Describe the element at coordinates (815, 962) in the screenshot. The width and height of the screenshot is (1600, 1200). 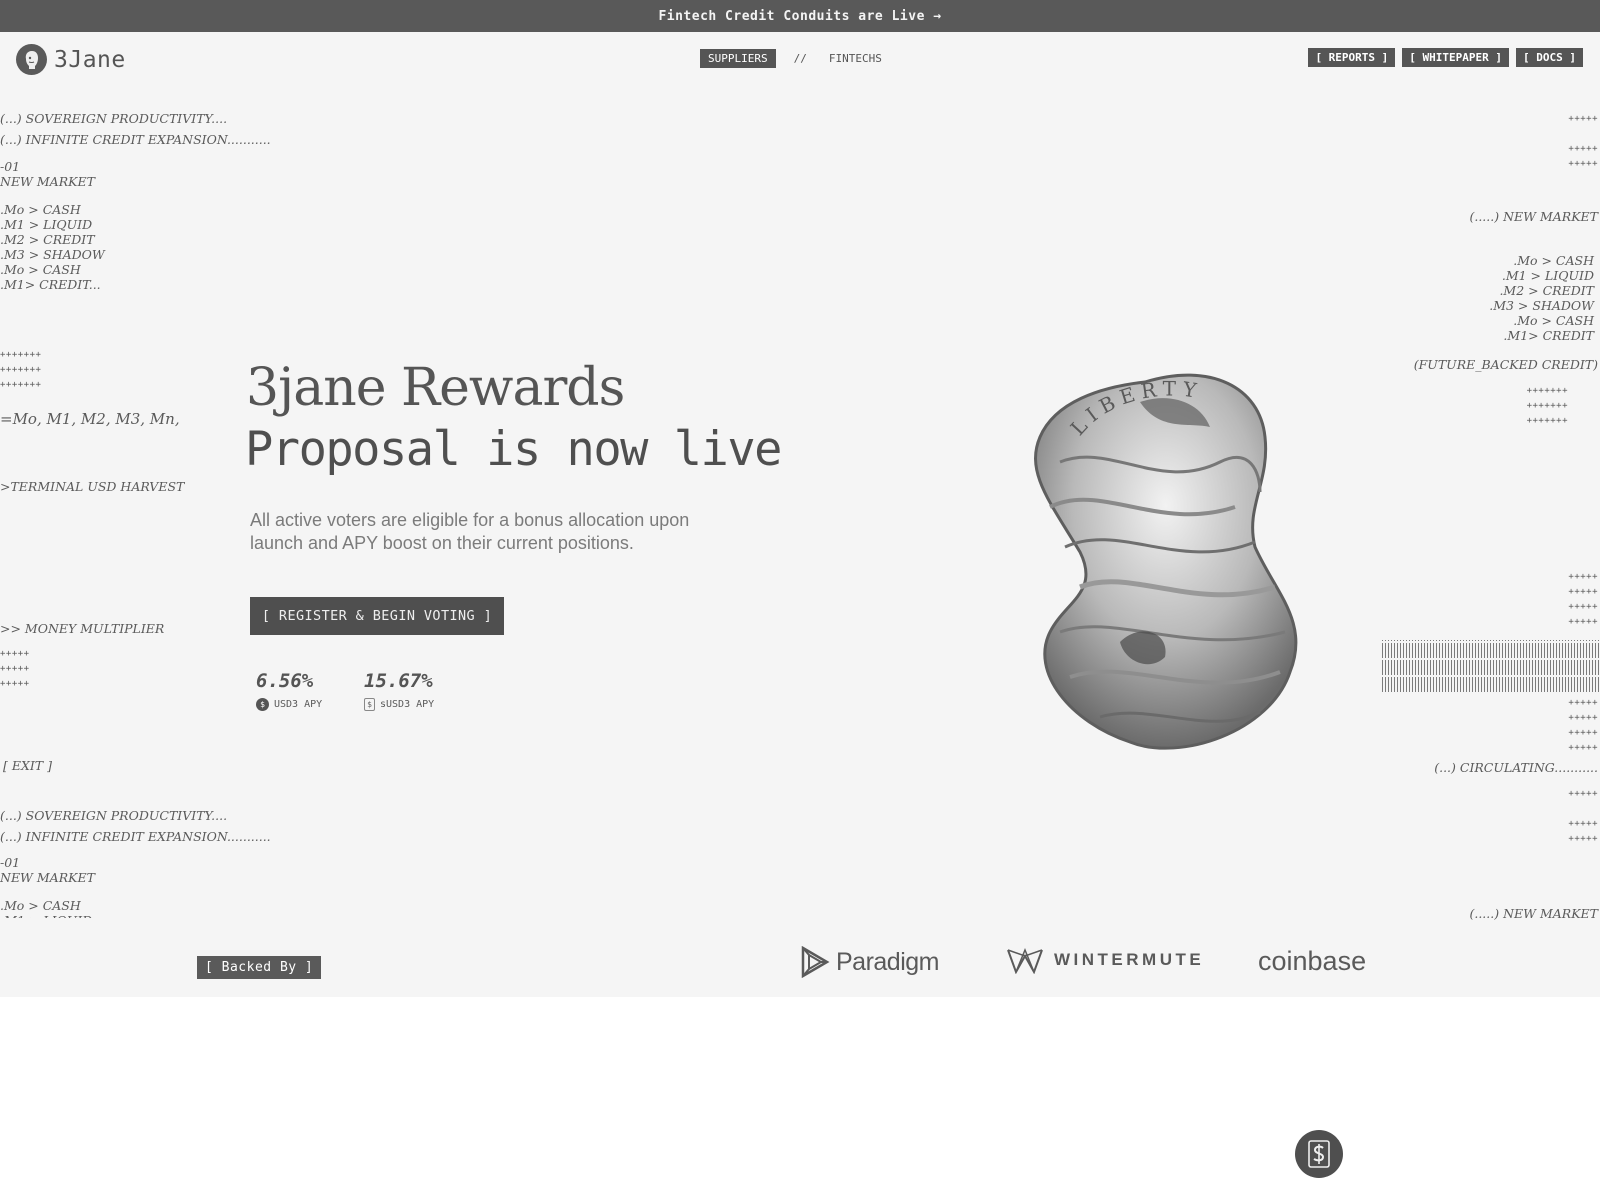
I see `paradigm-mark-icon` at that location.